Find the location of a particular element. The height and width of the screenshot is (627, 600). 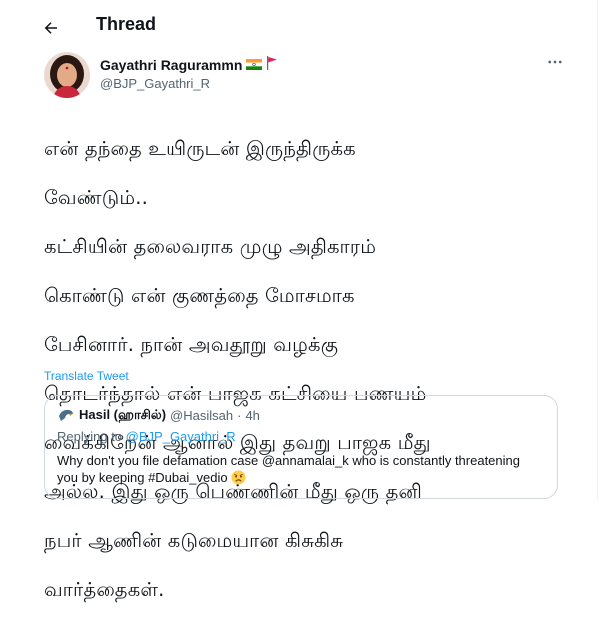

more-options-button is located at coordinates (555, 62).